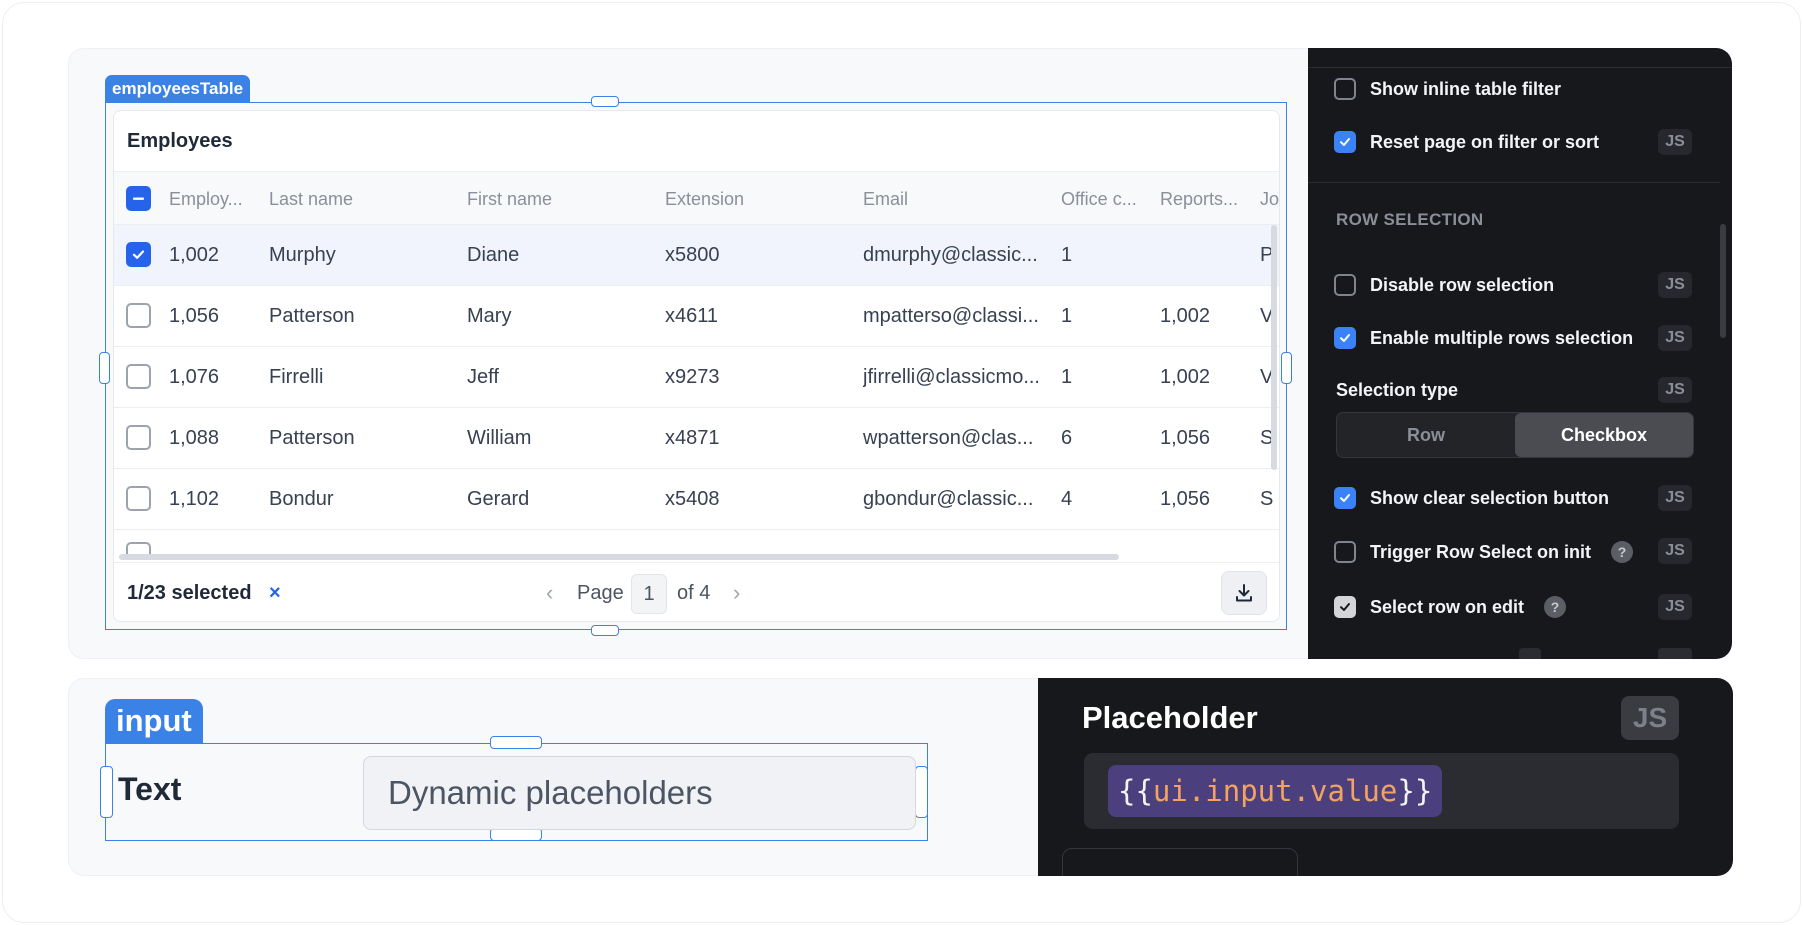 The image size is (1803, 925). What do you see at coordinates (1519, 498) in the screenshot?
I see `option-show-clear-selection: Show clear selection button` at bounding box center [1519, 498].